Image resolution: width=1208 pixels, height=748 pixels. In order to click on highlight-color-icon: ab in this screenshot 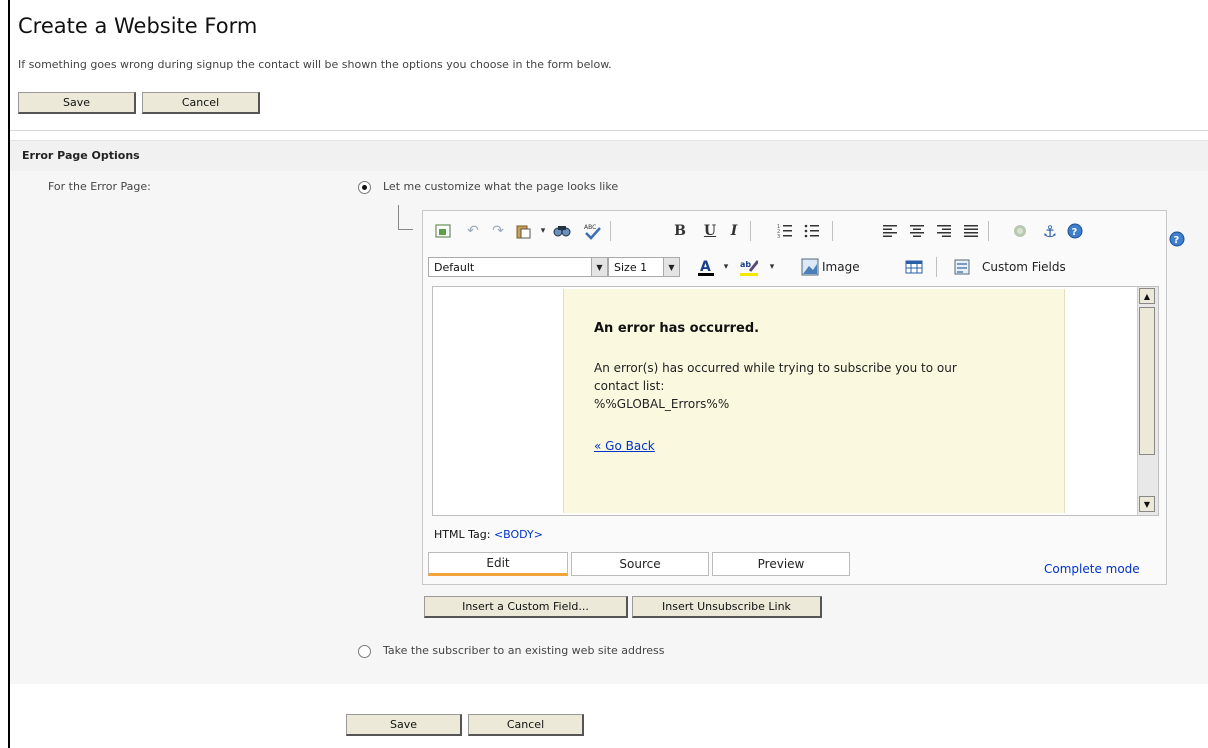, I will do `click(748, 267)`.